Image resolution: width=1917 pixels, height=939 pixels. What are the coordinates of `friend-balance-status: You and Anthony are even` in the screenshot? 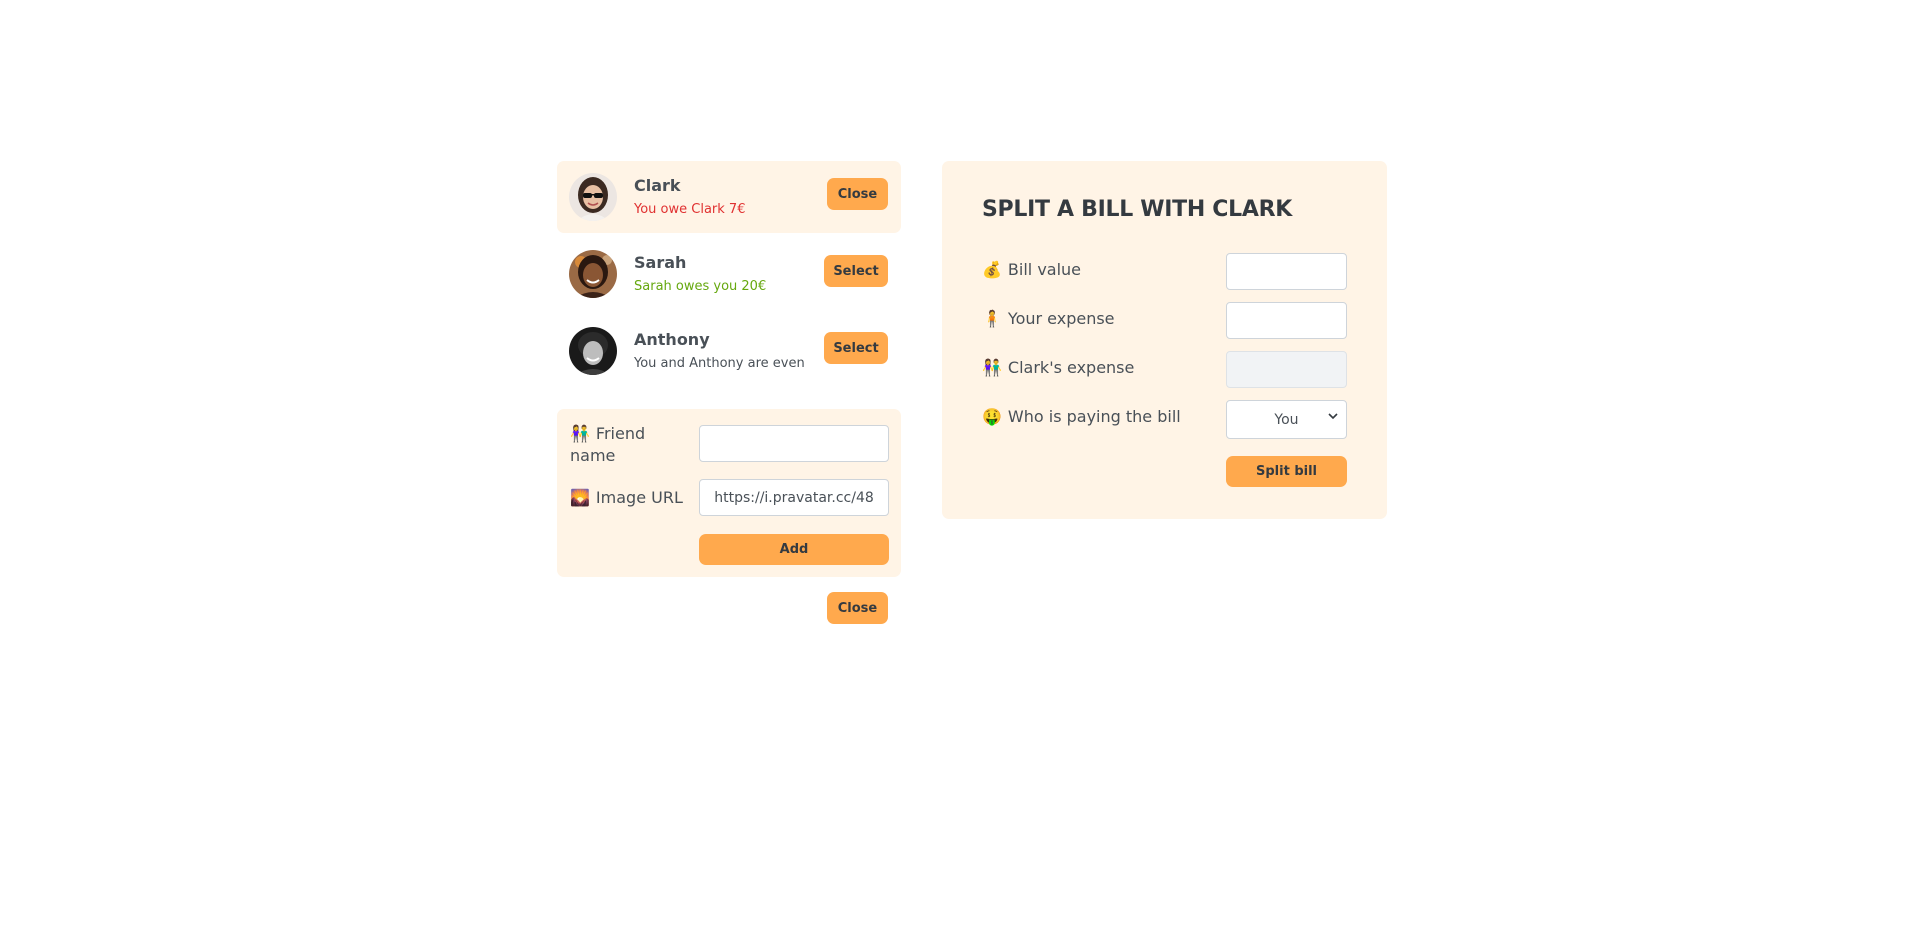 It's located at (719, 363).